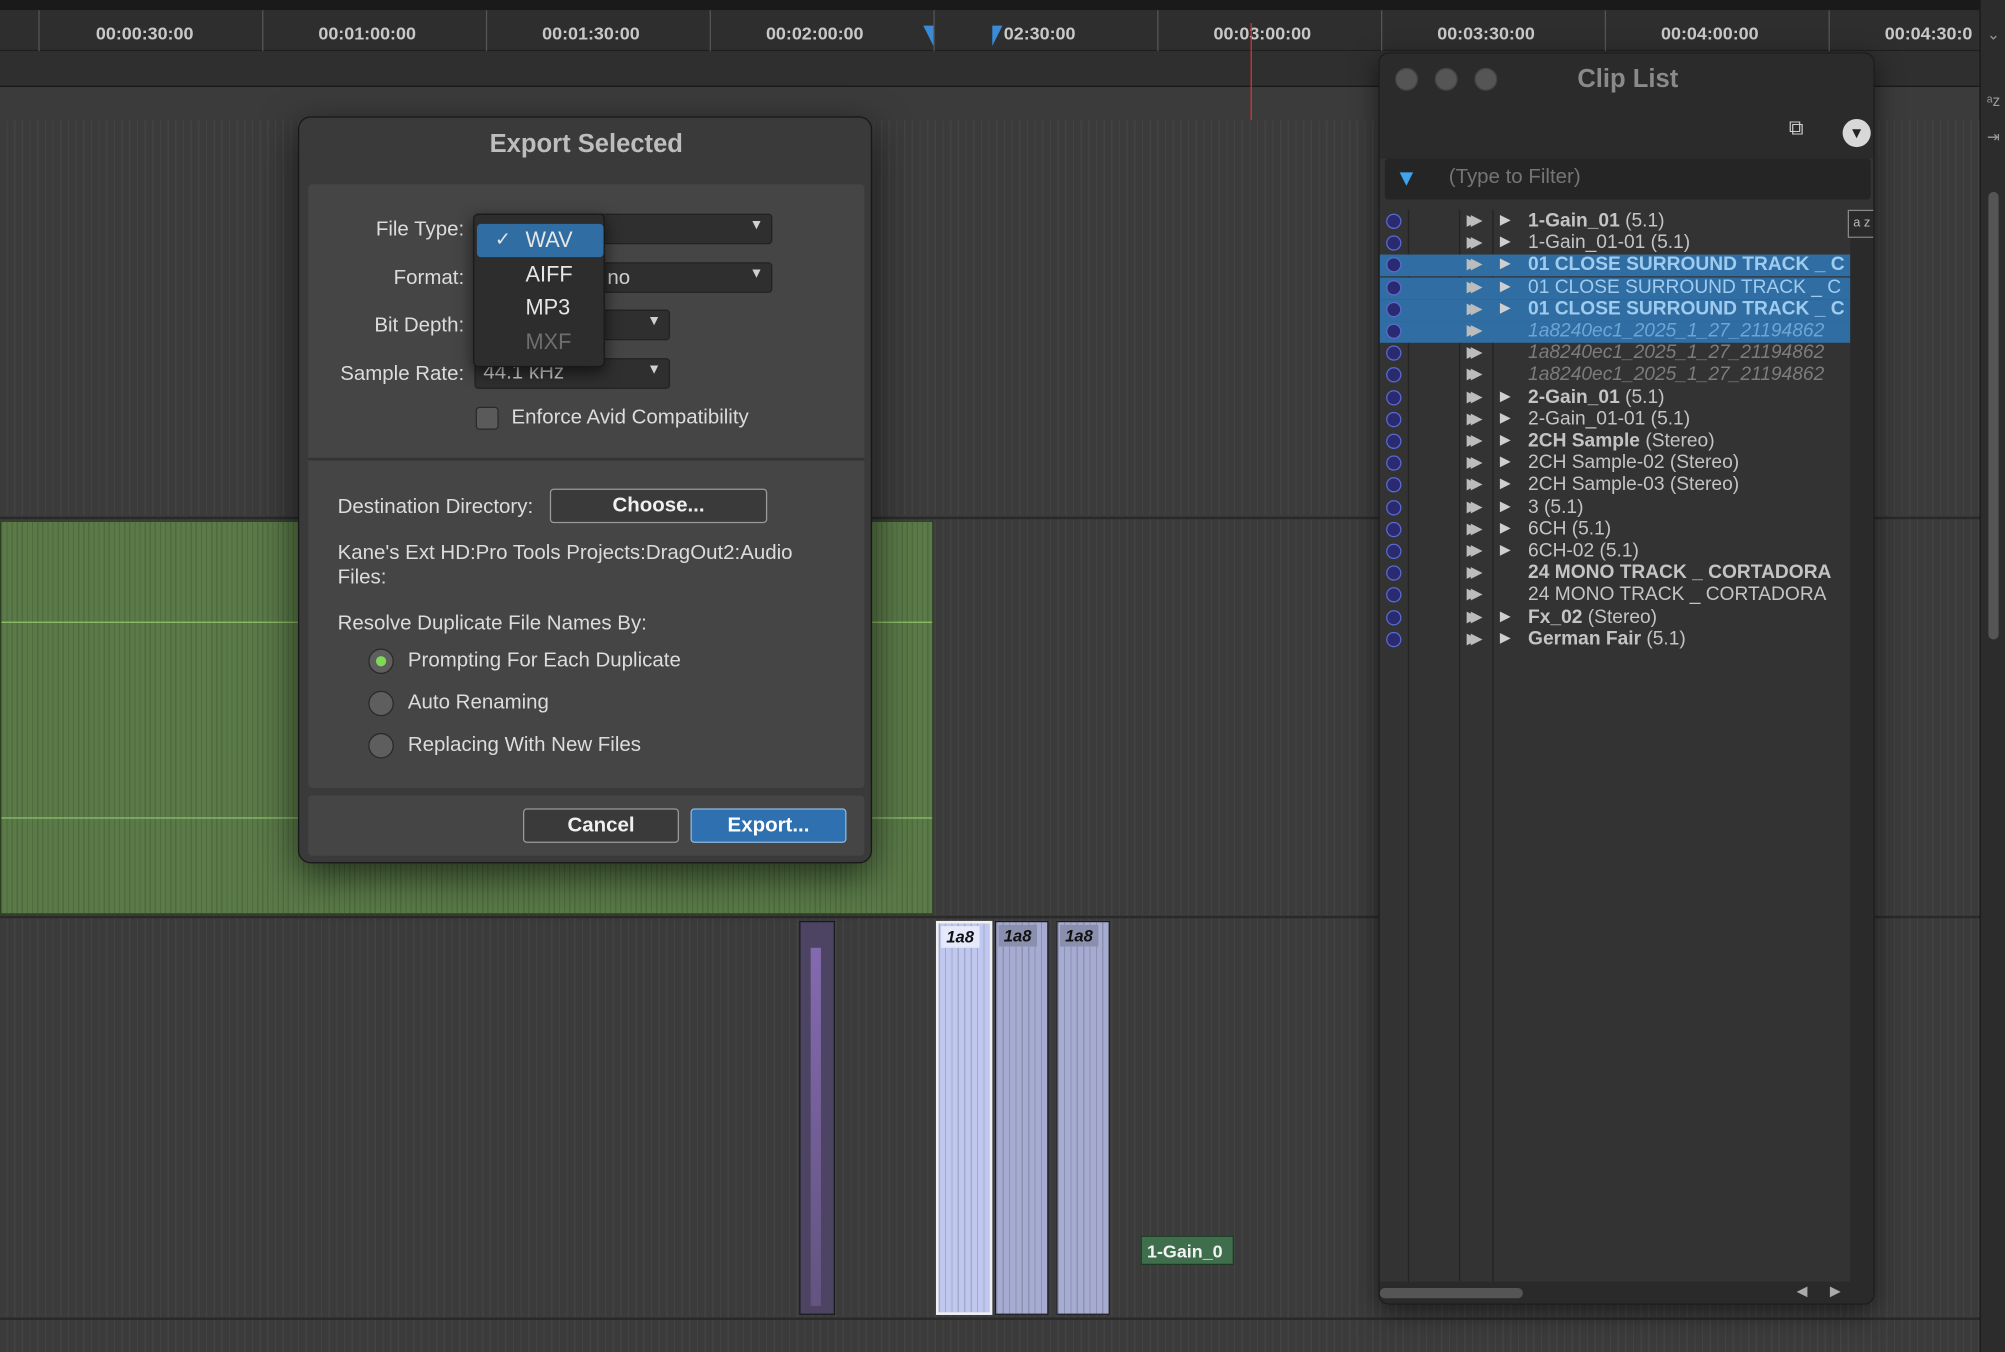  What do you see at coordinates (1626, 79) in the screenshot?
I see `clip-list-titlebar: Clip List` at bounding box center [1626, 79].